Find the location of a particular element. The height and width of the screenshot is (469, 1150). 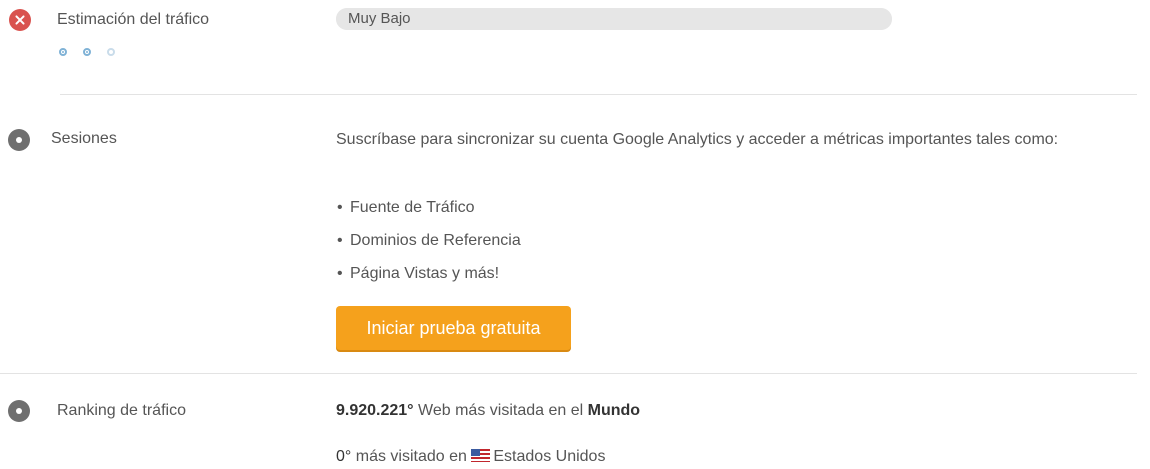

list-item: Dominios de Referencia is located at coordinates (428, 246).